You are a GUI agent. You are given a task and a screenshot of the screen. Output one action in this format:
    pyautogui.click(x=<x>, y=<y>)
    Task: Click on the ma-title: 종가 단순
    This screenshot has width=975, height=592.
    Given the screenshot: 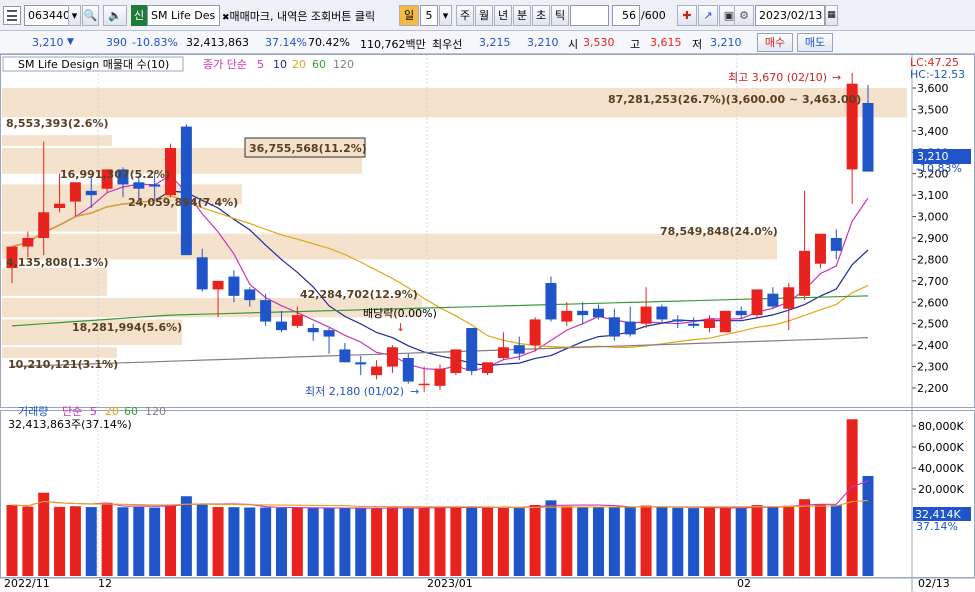 What is the action you would take?
    pyautogui.click(x=225, y=64)
    